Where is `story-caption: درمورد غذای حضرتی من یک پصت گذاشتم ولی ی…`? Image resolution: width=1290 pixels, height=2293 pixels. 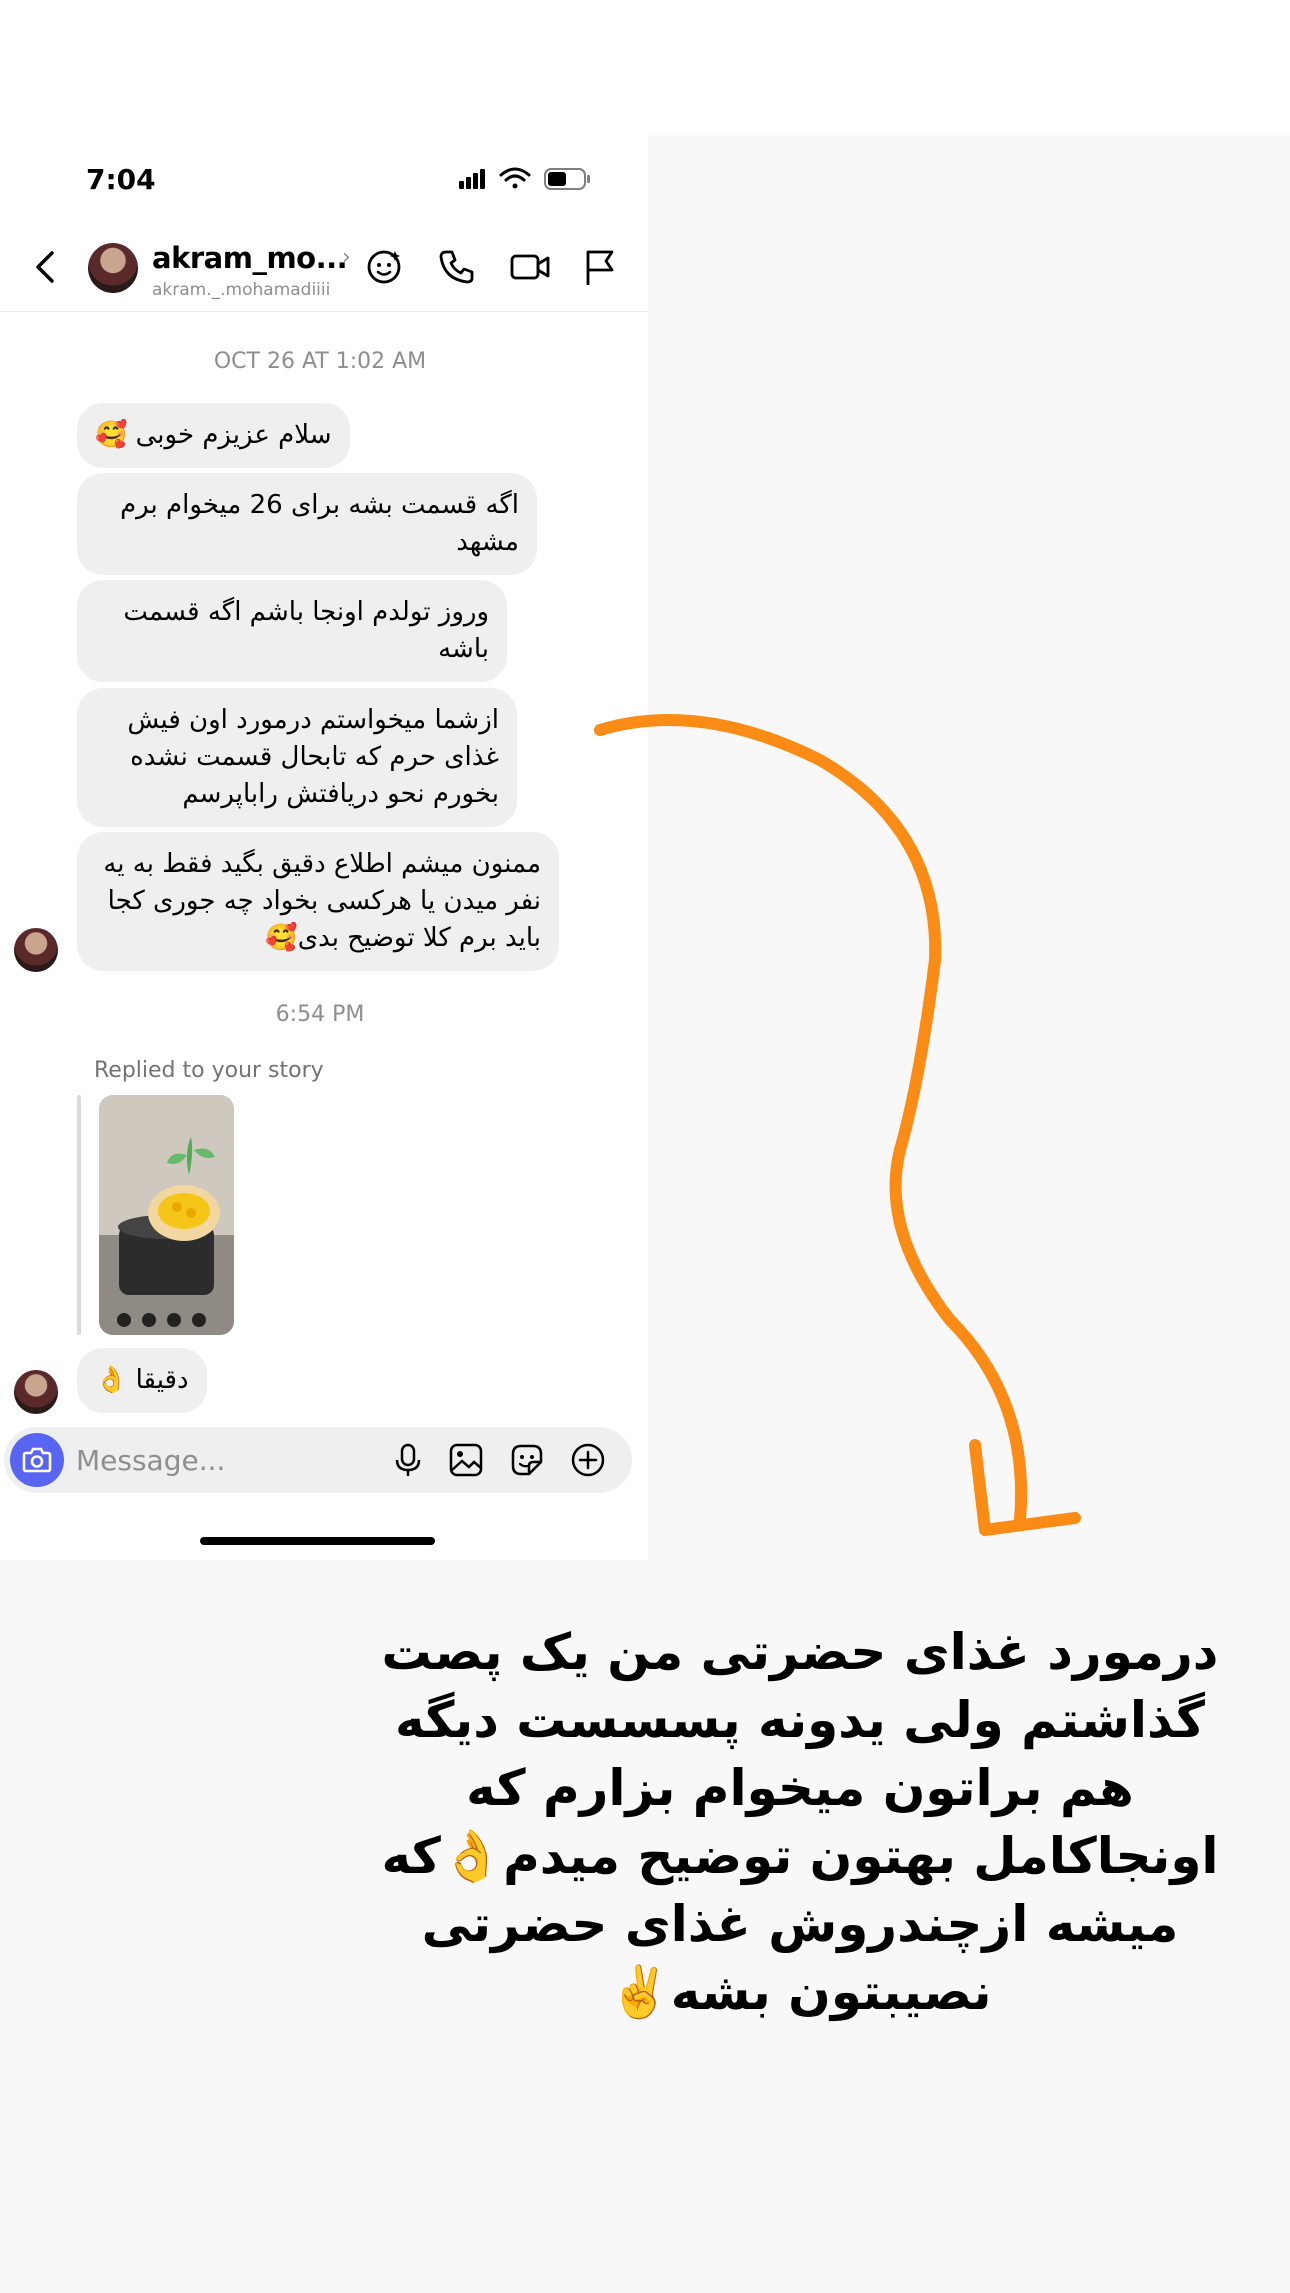 story-caption: درمورد غذای حضرتی من یک پصت گذاشتم ولی ی… is located at coordinates (800, 1822).